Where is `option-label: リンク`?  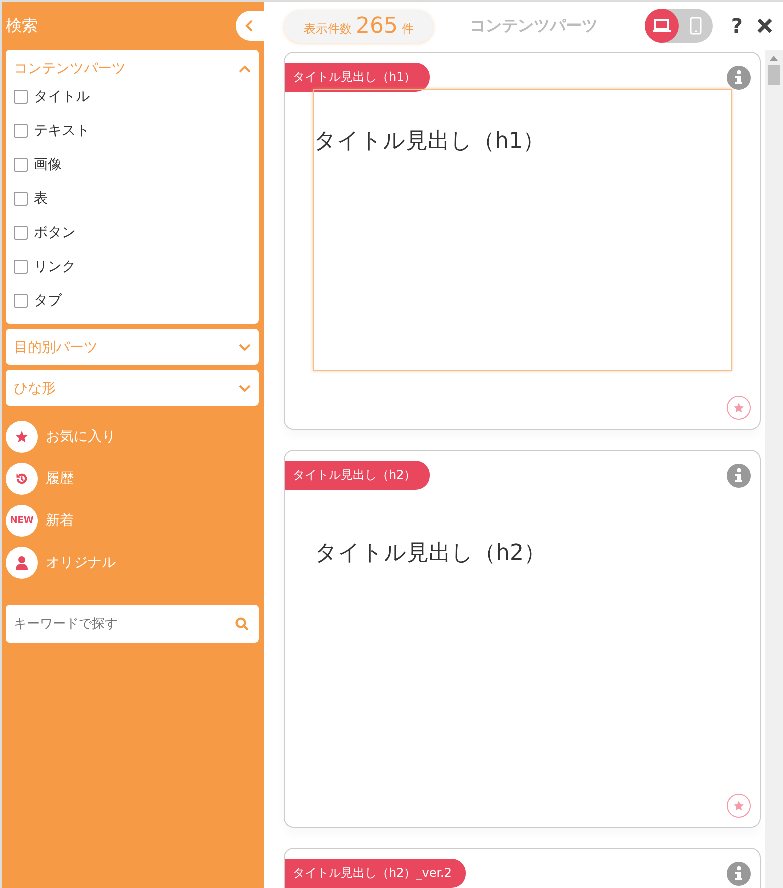 option-label: リンク is located at coordinates (55, 267).